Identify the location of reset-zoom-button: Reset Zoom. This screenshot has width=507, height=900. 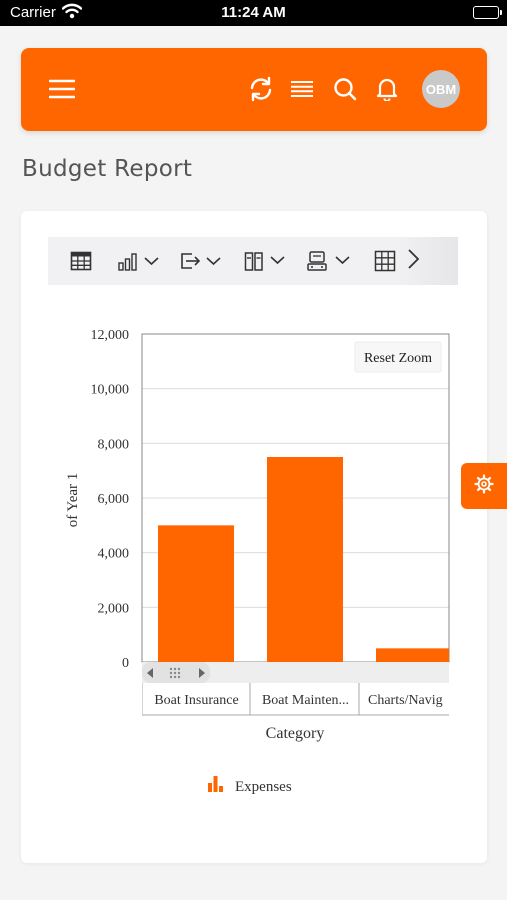
(398, 357).